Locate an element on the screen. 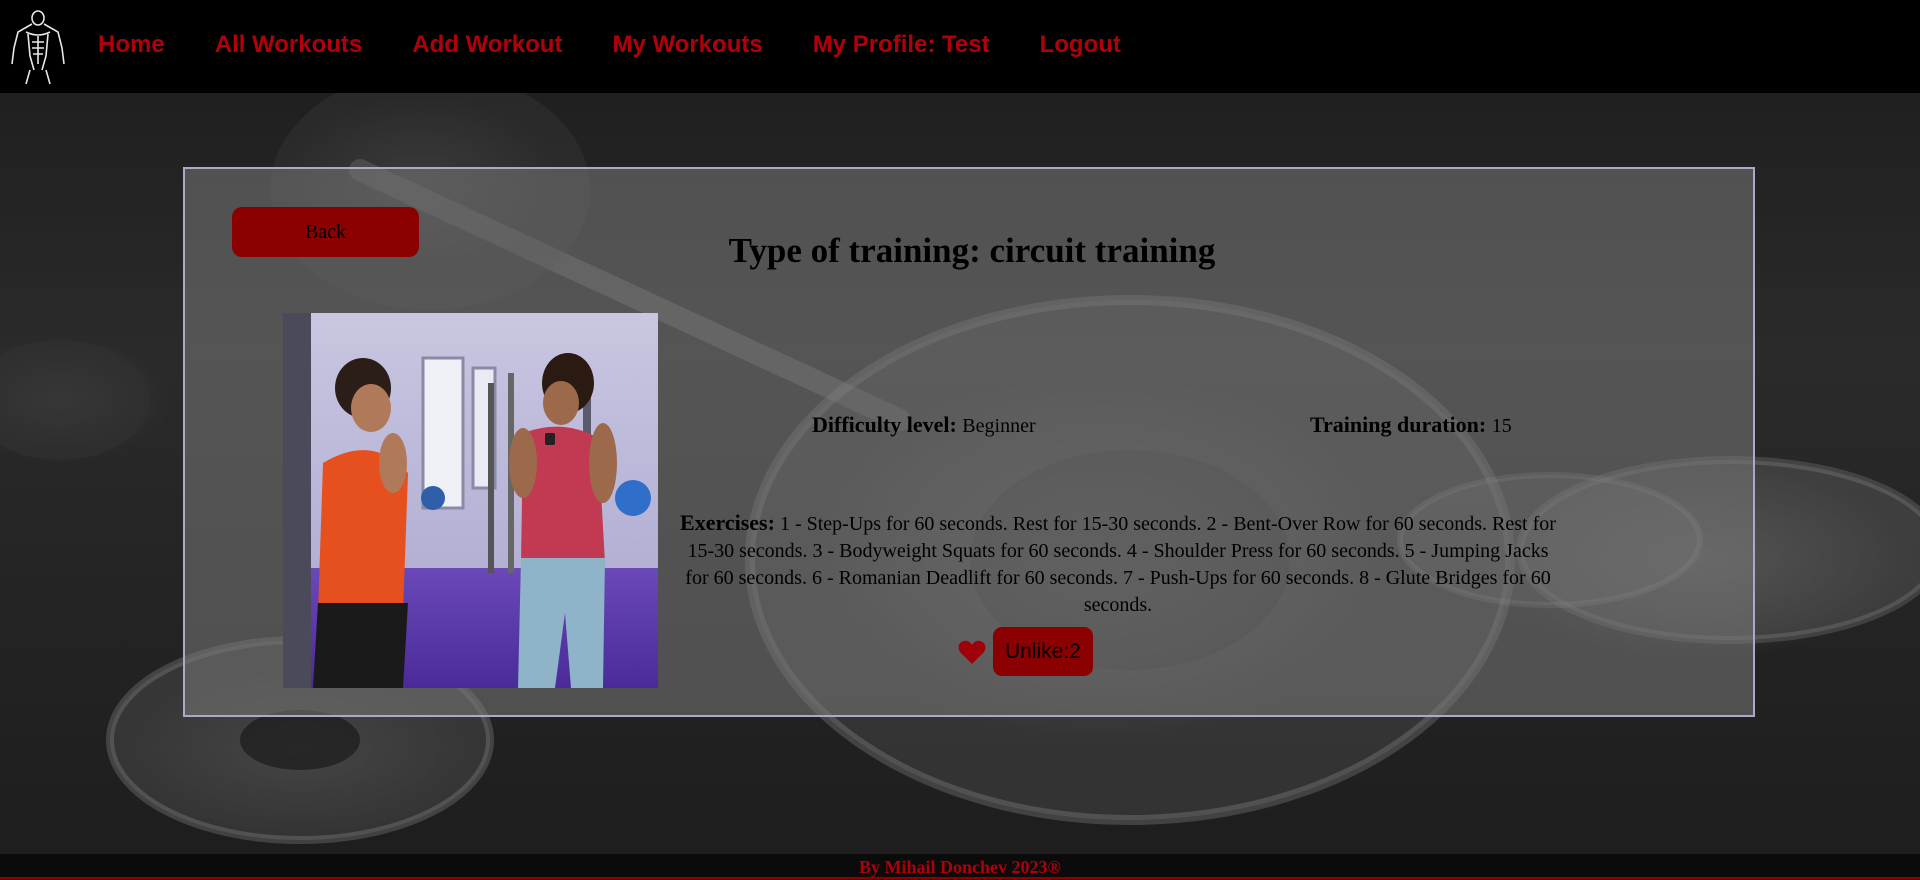 The image size is (1920, 880). like-controls: Unlike:2 is located at coordinates (1025, 651).